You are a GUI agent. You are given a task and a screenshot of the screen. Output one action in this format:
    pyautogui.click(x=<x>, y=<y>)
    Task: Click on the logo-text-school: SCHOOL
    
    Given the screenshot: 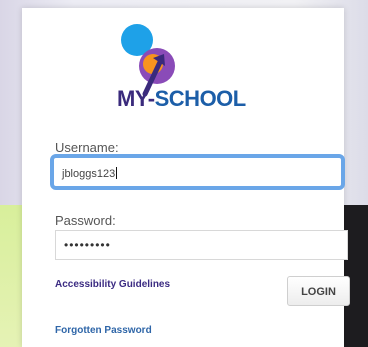 What is the action you would take?
    pyautogui.click(x=200, y=98)
    